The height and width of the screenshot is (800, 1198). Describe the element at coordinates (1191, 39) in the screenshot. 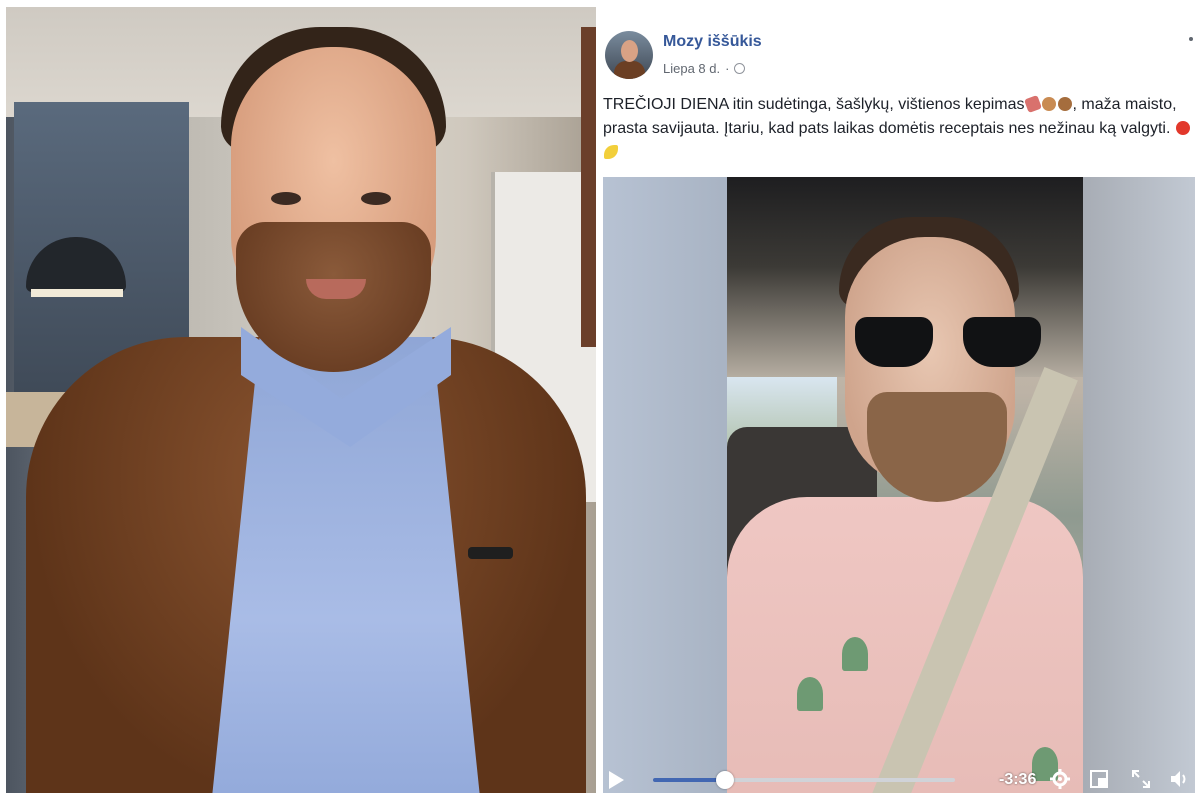

I see `more-options-icon` at that location.